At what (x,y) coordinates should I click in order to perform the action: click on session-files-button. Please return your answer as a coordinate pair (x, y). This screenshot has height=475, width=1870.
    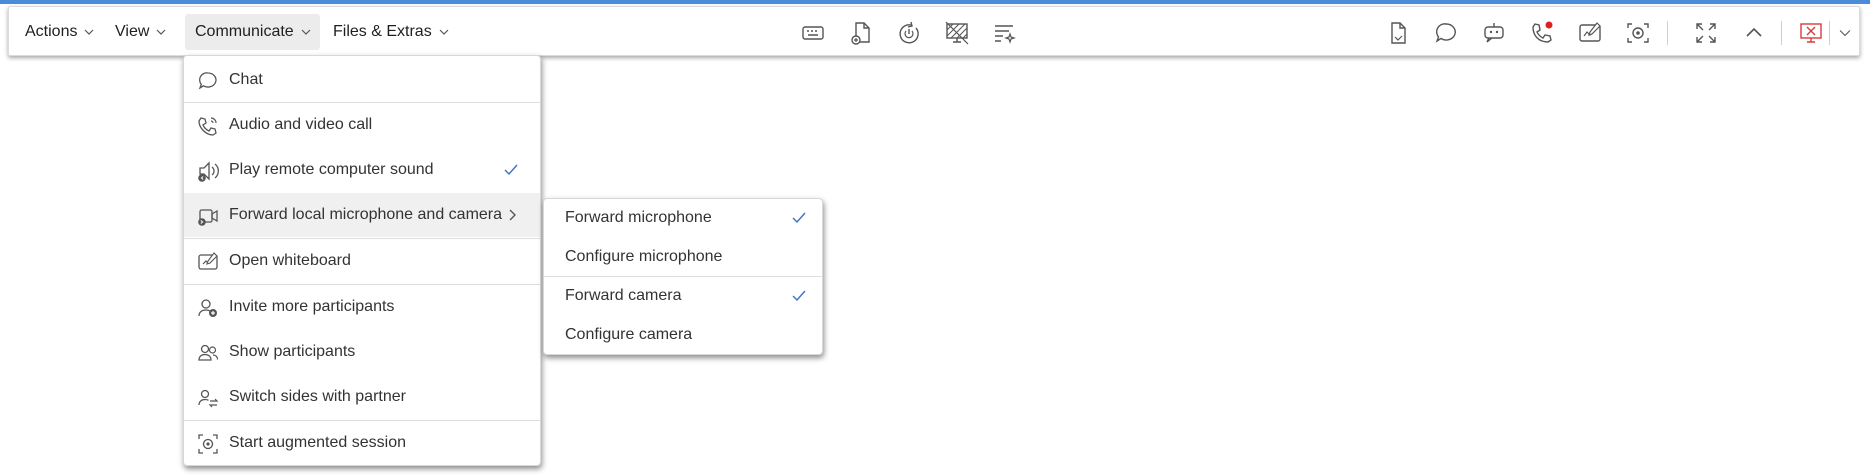
    Looking at the image, I should click on (1398, 33).